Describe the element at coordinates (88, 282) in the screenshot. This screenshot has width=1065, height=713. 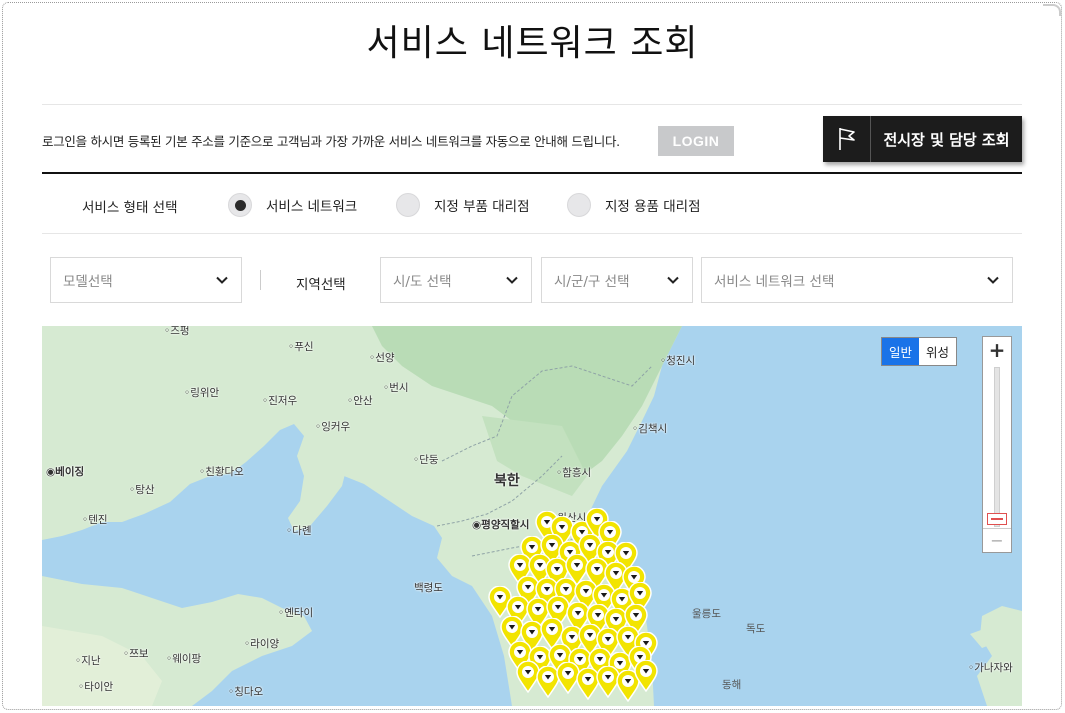
I see `model-select-placeholder: 모델선택` at that location.